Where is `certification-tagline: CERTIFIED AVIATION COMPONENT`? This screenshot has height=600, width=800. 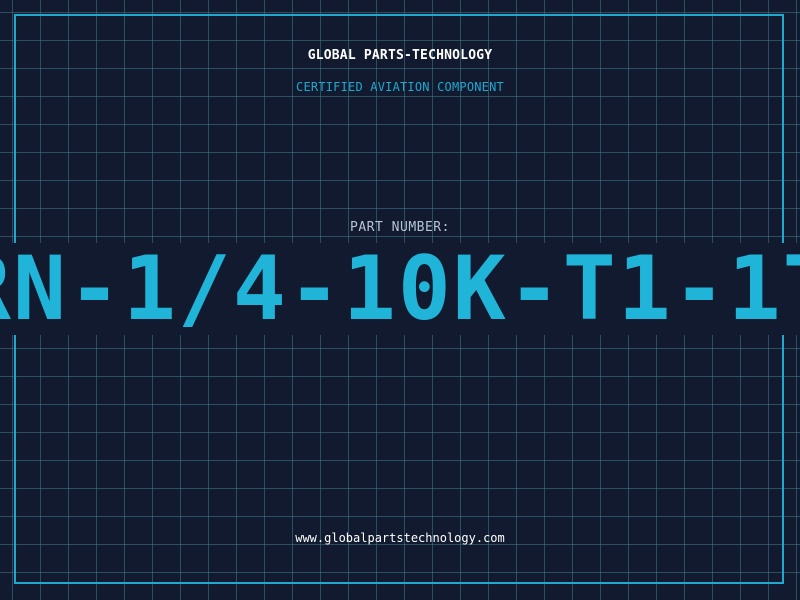
certification-tagline: CERTIFIED AVIATION COMPONENT is located at coordinates (400, 87).